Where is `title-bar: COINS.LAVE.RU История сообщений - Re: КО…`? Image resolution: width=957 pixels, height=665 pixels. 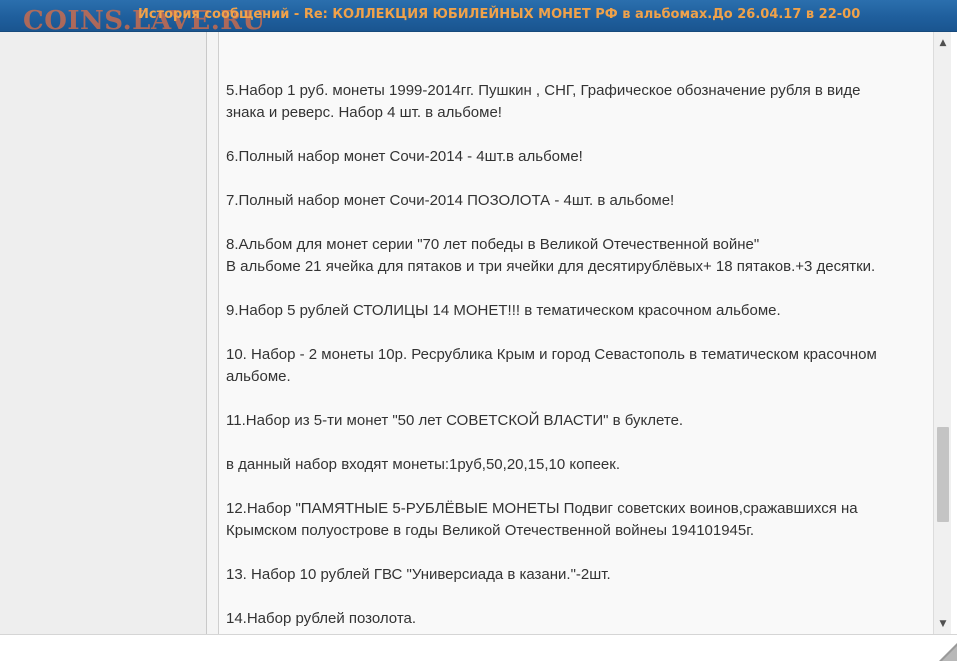
title-bar: COINS.LAVE.RU История сообщений - Re: КО… is located at coordinates (478, 18).